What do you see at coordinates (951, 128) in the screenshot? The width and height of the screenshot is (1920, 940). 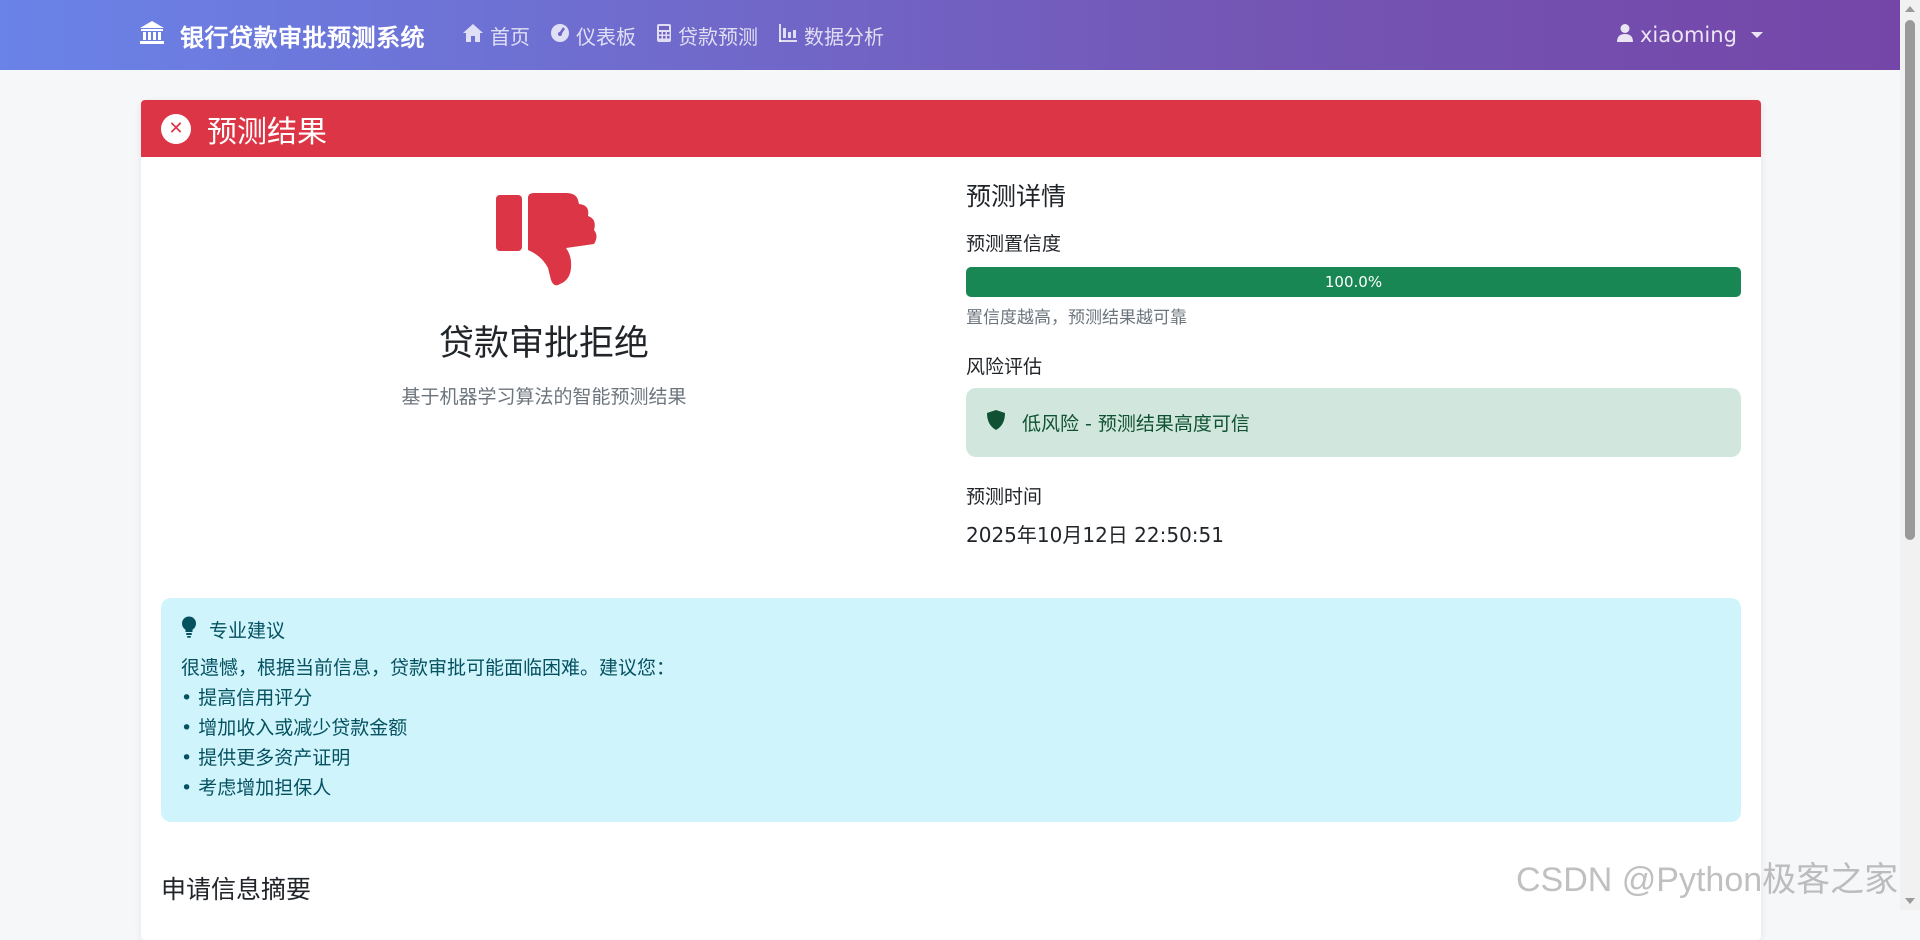 I see `card-header: ✕ 预测结果` at bounding box center [951, 128].